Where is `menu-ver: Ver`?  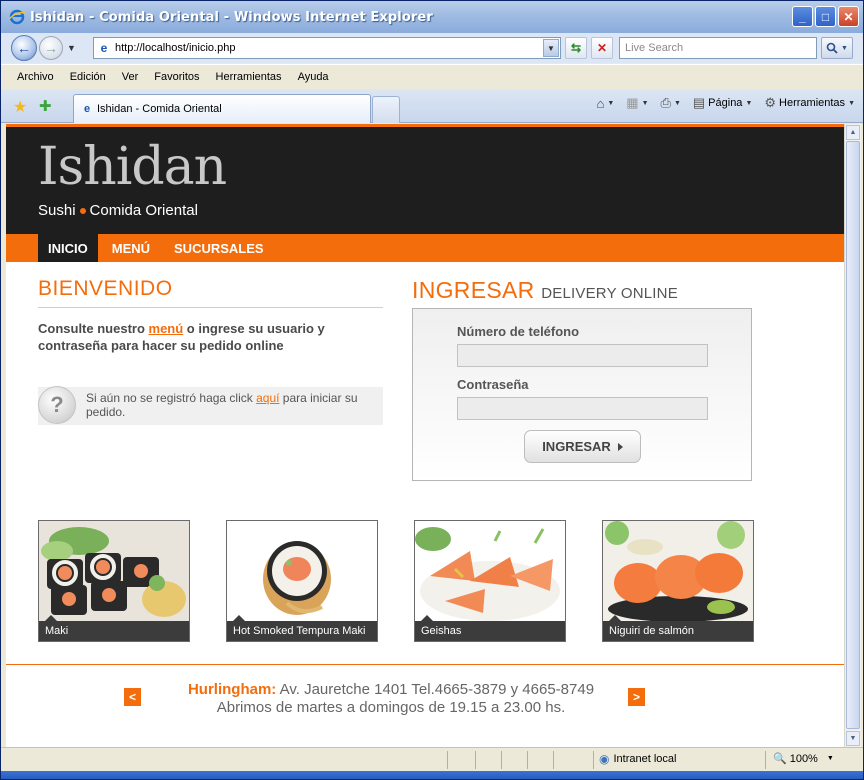 menu-ver: Ver is located at coordinates (130, 77).